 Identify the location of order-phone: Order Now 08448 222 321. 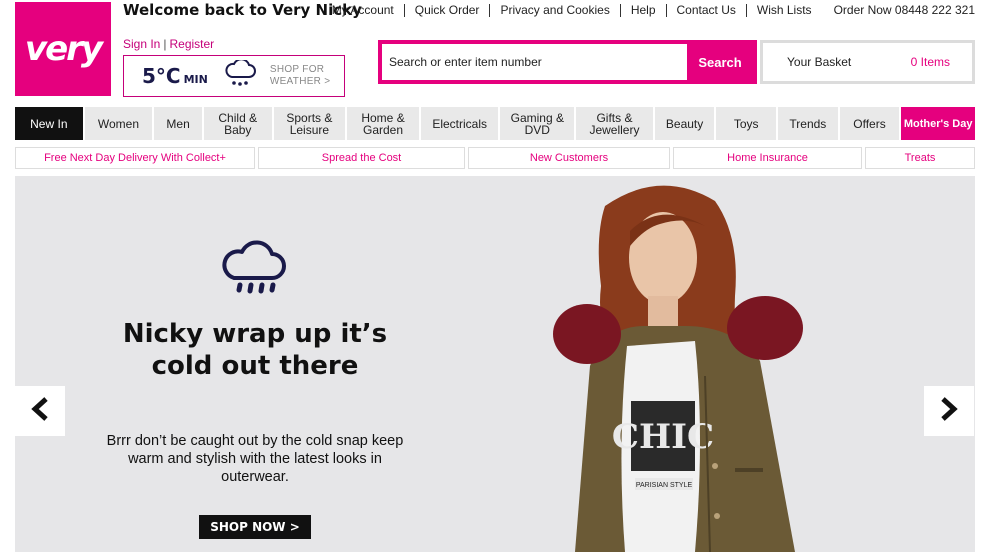
(904, 10).